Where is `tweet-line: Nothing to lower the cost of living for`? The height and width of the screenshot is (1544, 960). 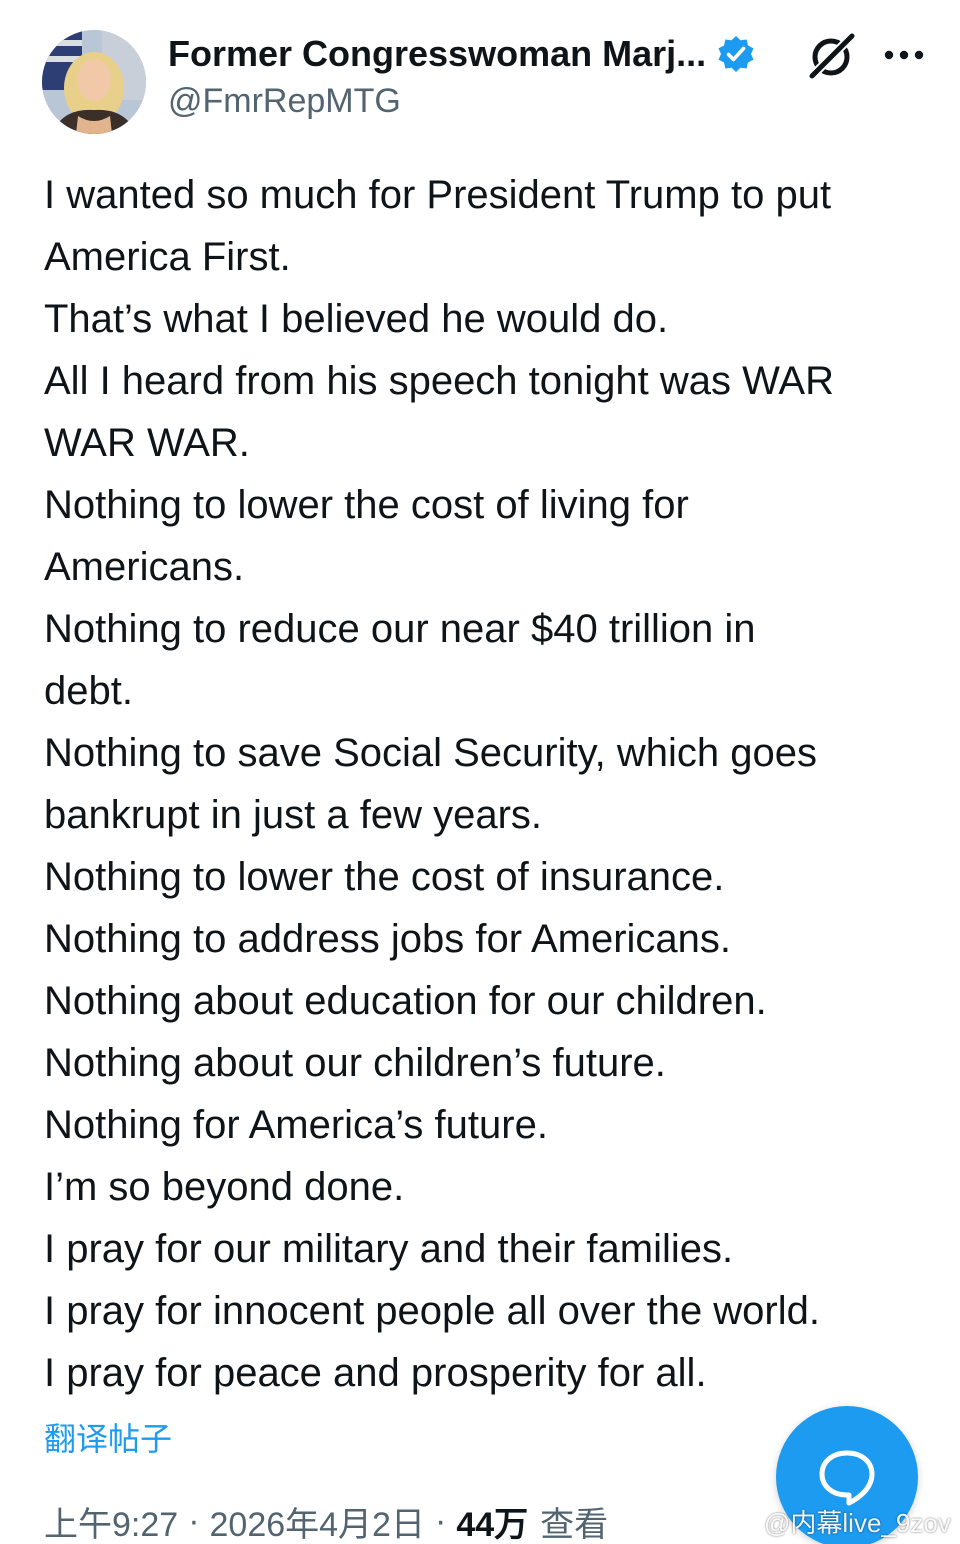
tweet-line: Nothing to lower the cost of living for is located at coordinates (366, 505).